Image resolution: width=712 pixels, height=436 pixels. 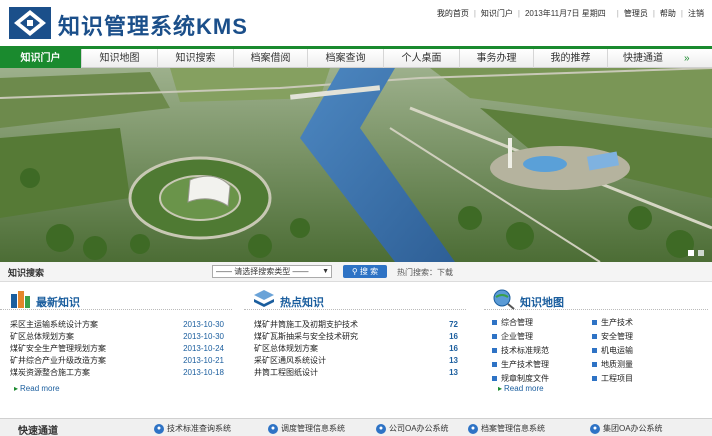 What do you see at coordinates (506, 428) in the screenshot?
I see `quick-link-archive: ● 档案管理信息系统` at bounding box center [506, 428].